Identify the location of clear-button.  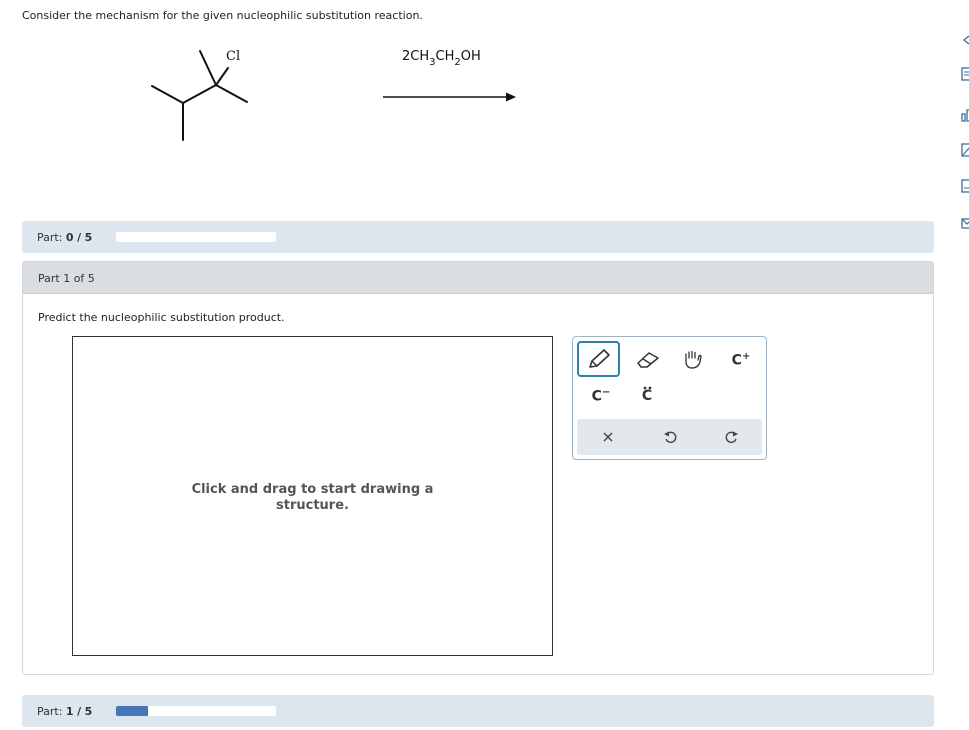
(608, 437).